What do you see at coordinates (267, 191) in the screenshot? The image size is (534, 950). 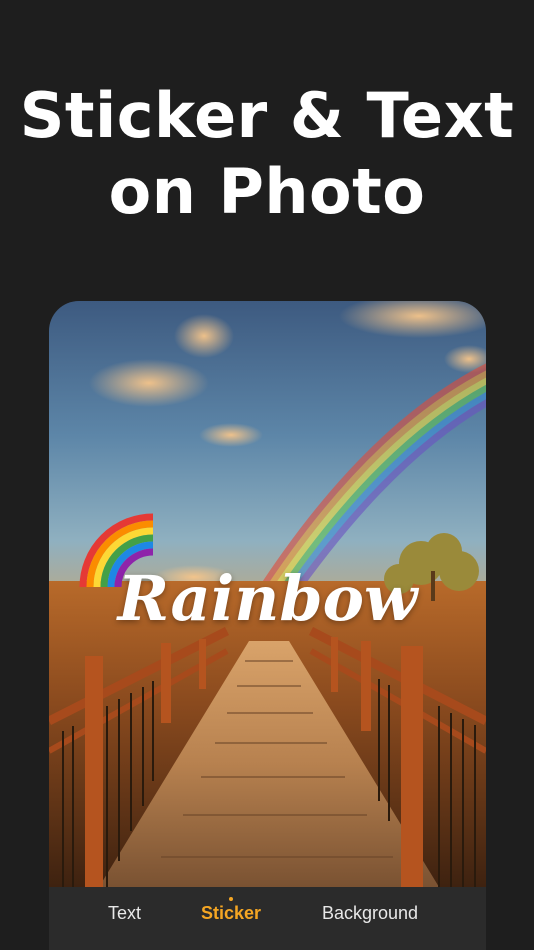 I see `headline-line-2: on Photo` at bounding box center [267, 191].